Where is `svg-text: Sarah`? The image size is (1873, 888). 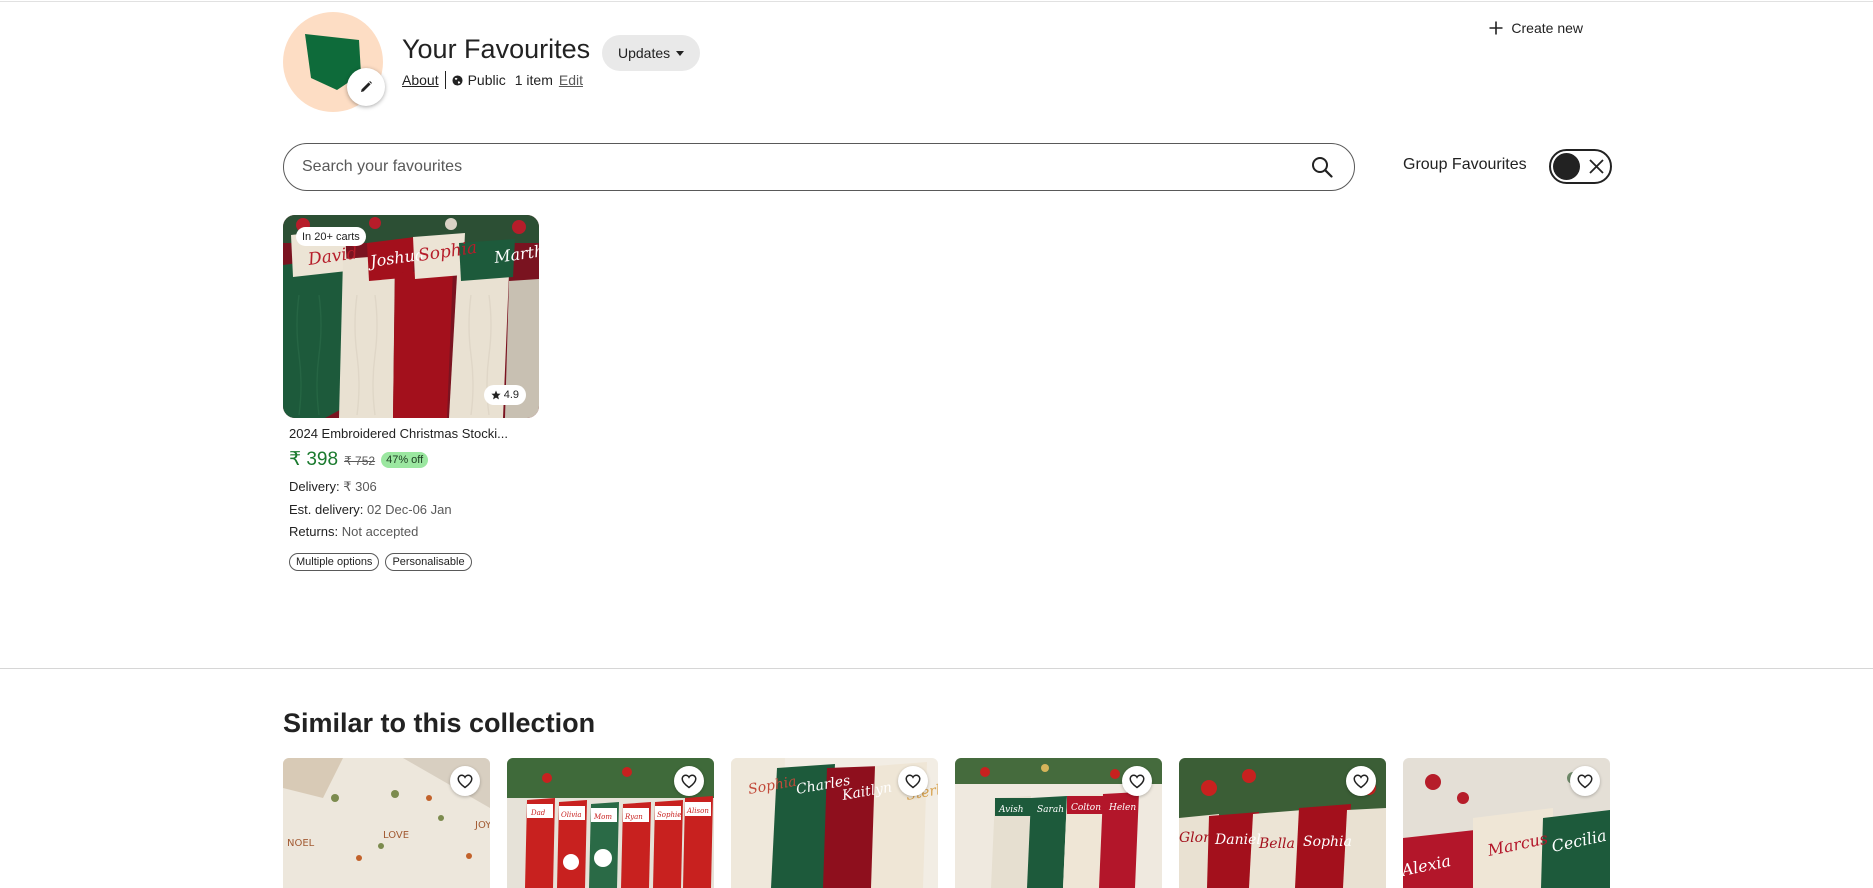 svg-text: Sarah is located at coordinates (1050, 810).